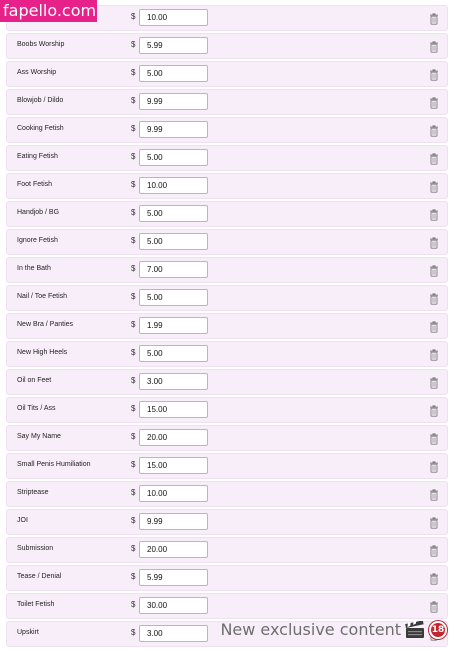 Image resolution: width=455 pixels, height=650 pixels. I want to click on service-row: Small Penis Humiliation $, so click(227, 466).